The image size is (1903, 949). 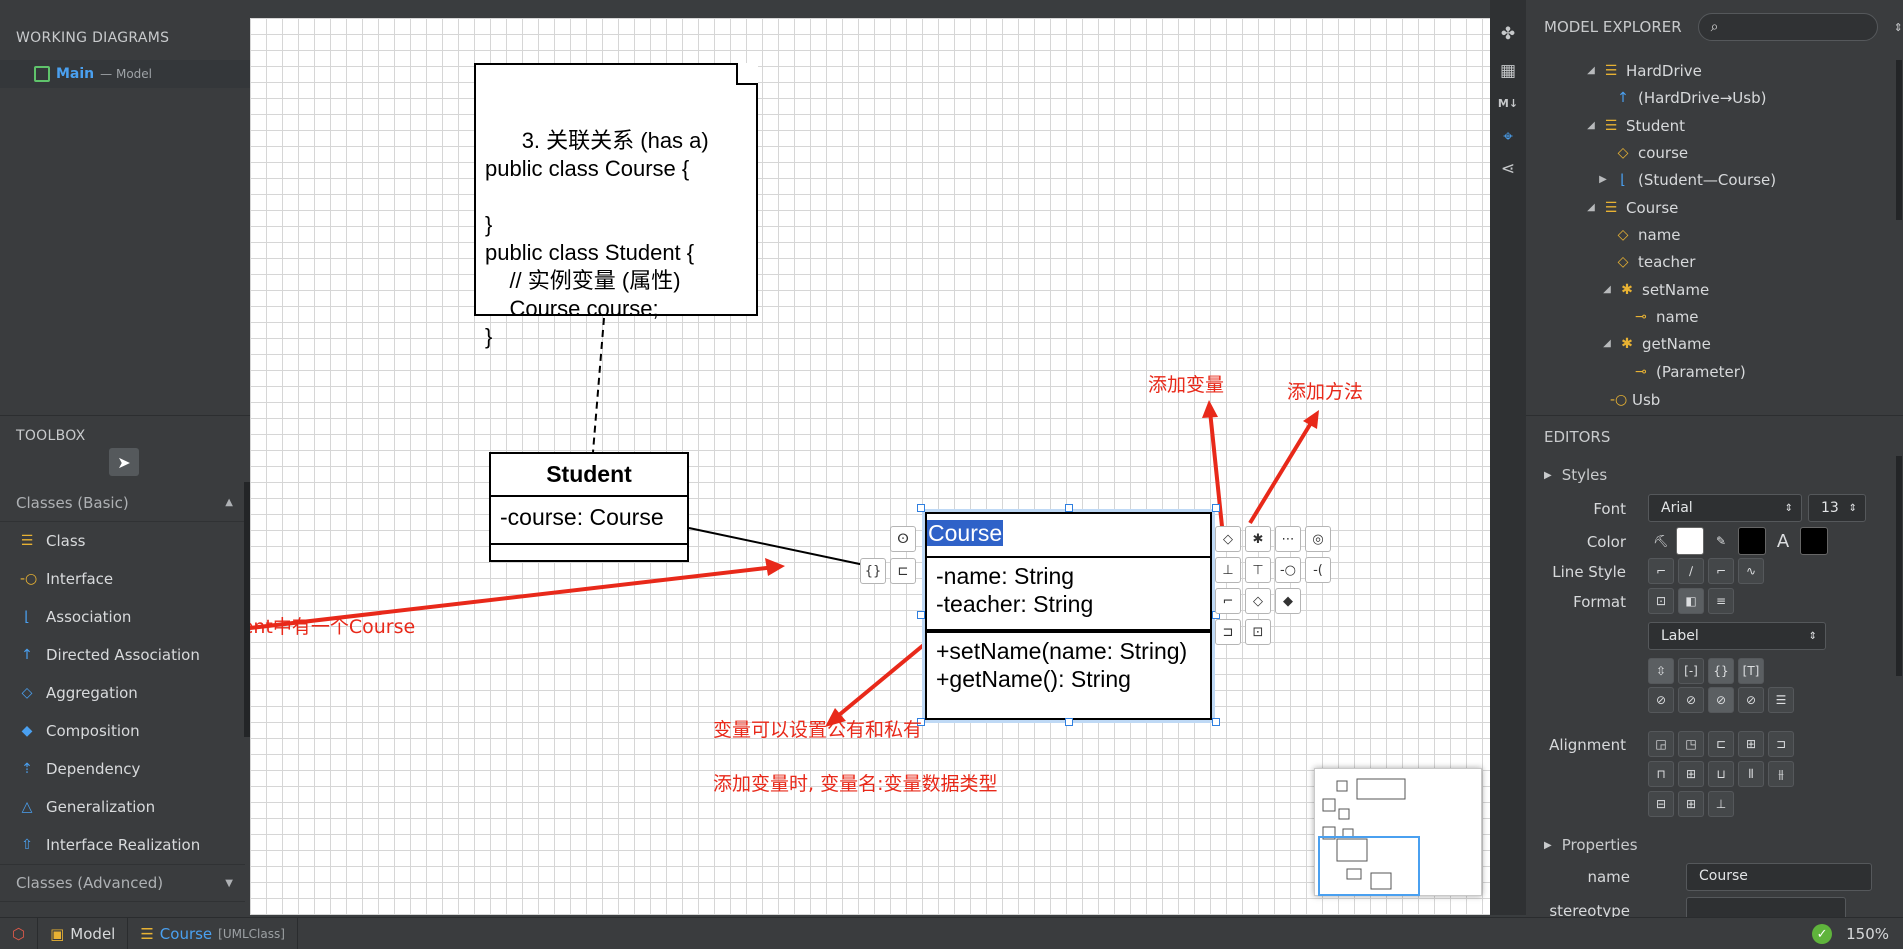 I want to click on font-size-select: 13 ⇕, so click(x=1837, y=508).